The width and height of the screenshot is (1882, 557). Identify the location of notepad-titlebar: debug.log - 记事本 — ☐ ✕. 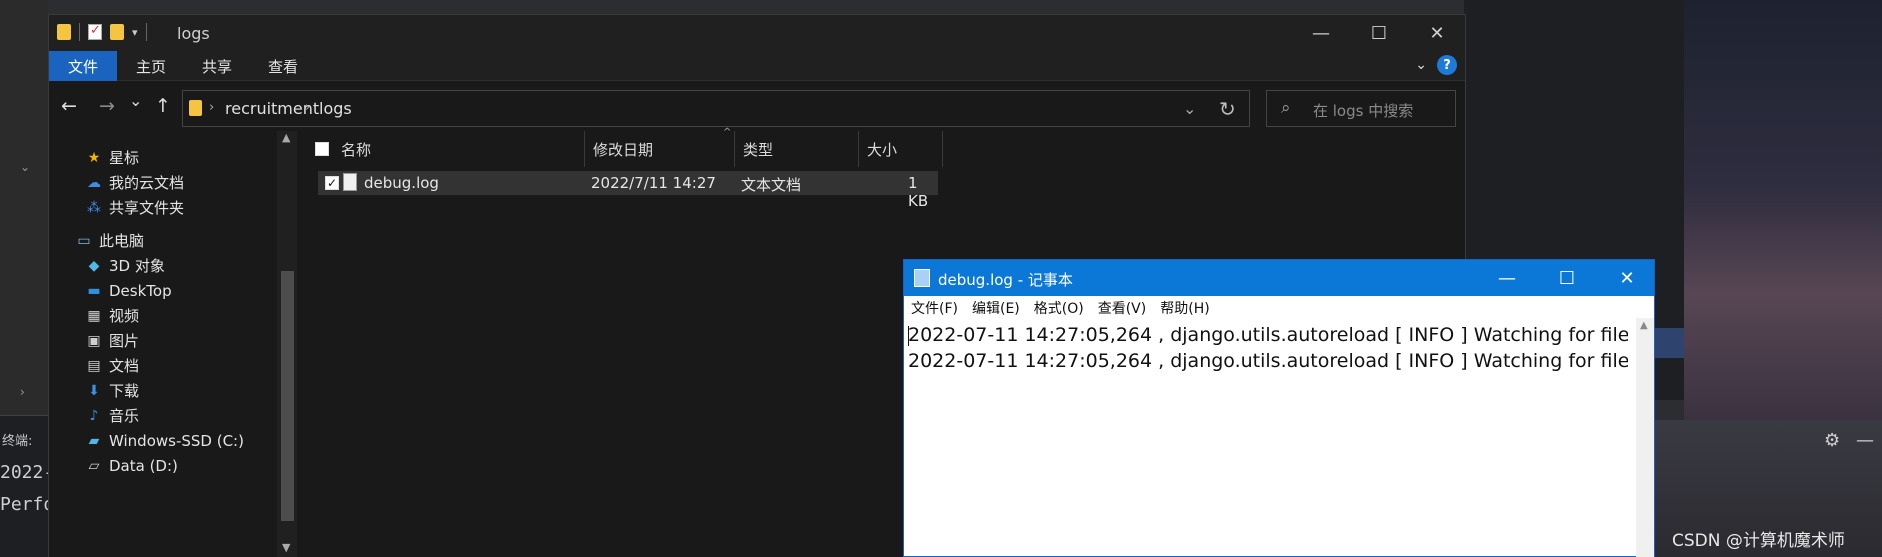
(1279, 278).